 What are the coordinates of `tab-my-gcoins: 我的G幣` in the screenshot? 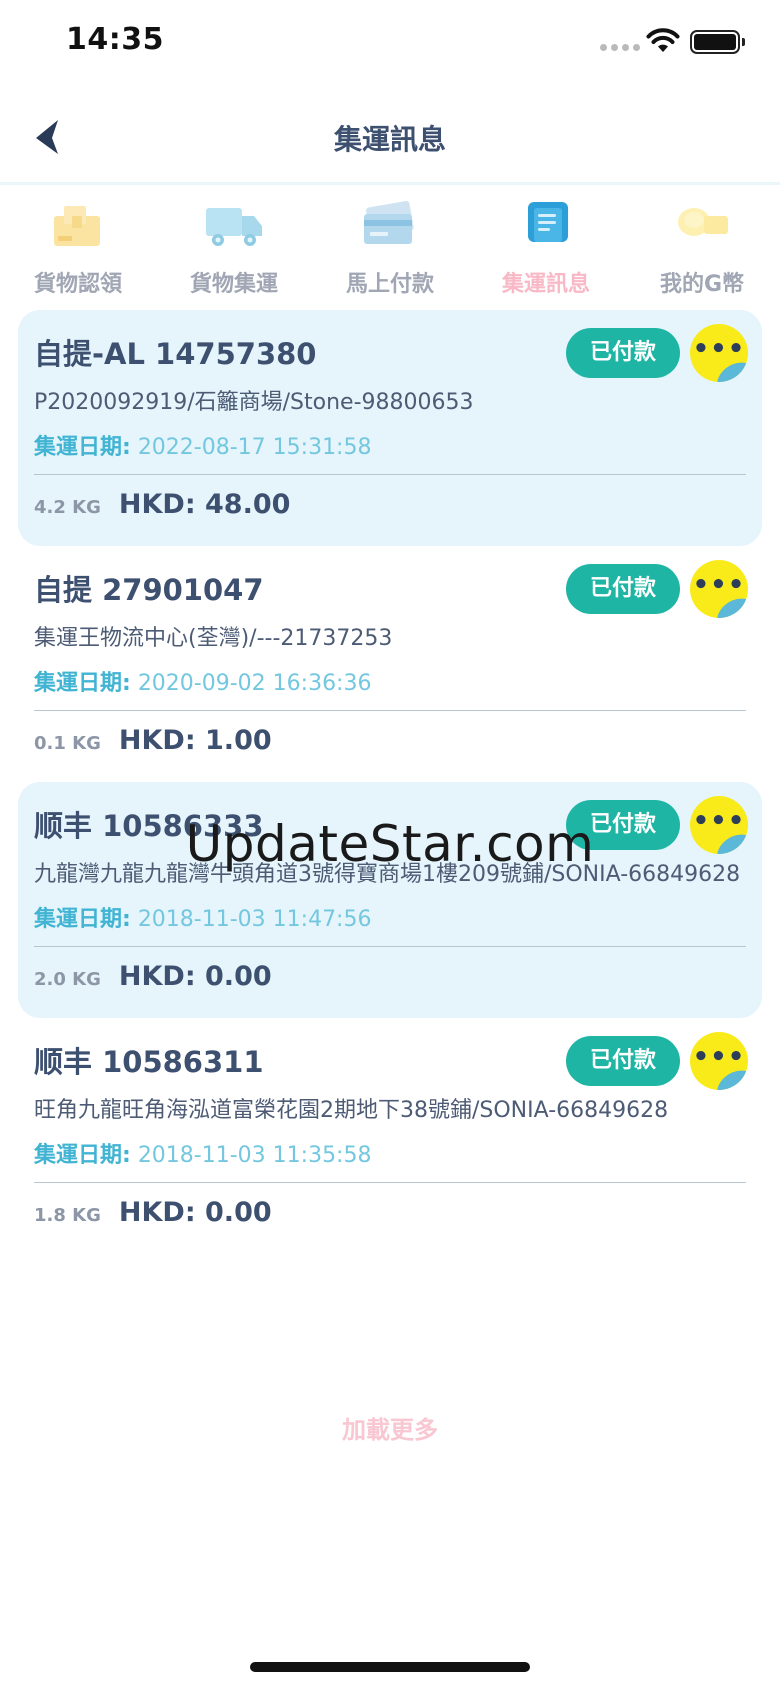 It's located at (702, 252).